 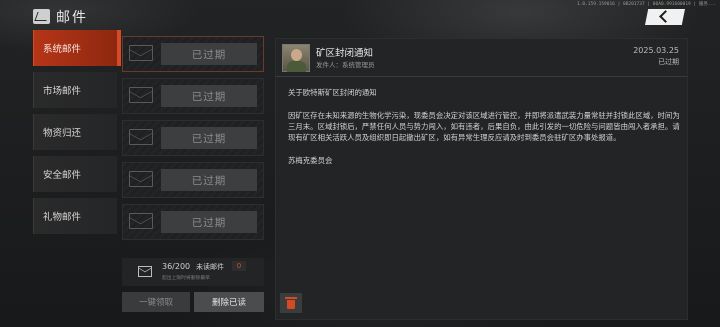 I want to click on unread-count: 0, so click(x=239, y=266).